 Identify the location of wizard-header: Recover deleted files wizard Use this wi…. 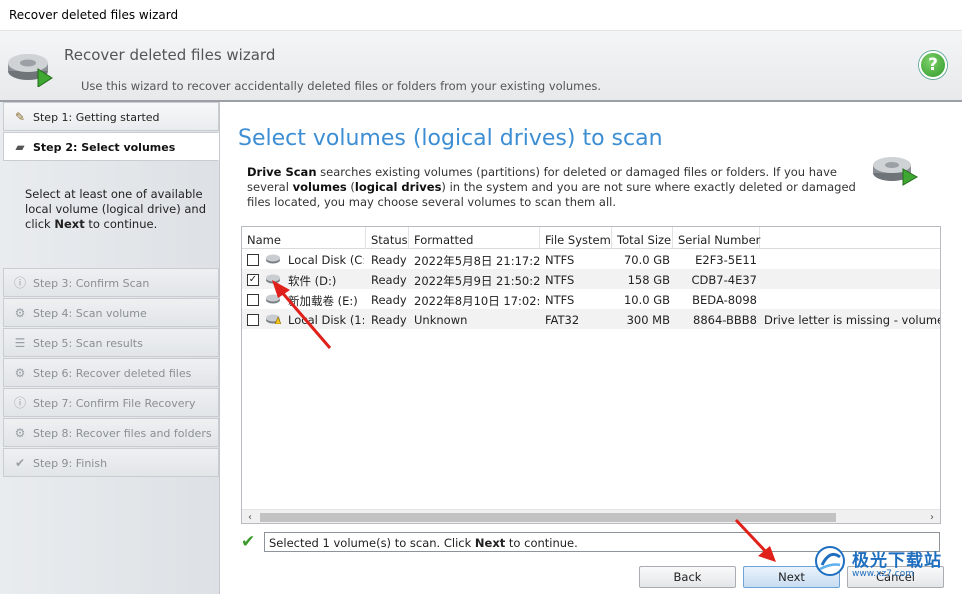
(481, 66).